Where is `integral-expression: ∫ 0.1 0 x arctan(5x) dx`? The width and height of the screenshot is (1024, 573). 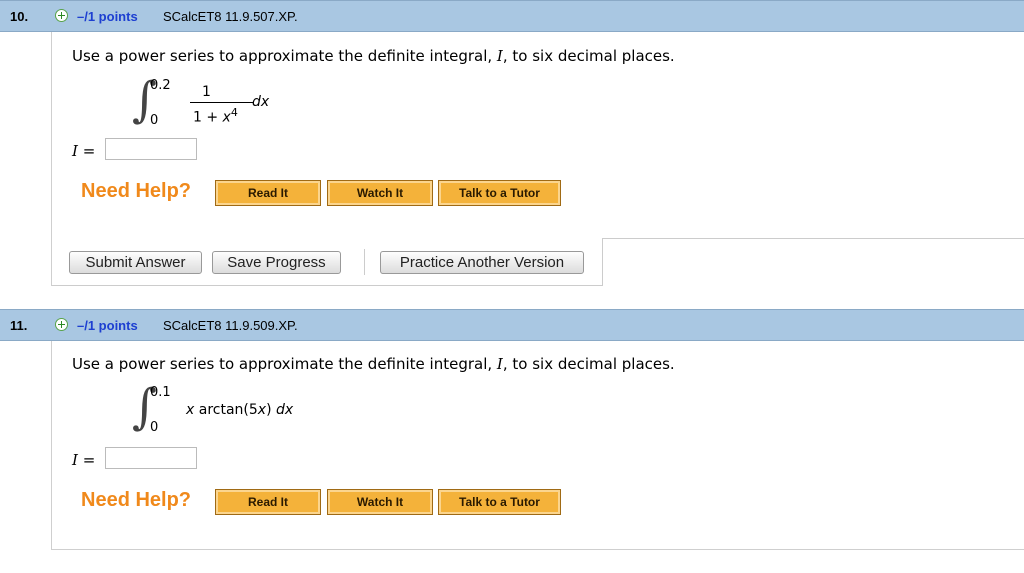
integral-expression: ∫ 0.1 0 x arctan(5x) dx is located at coordinates (262, 411).